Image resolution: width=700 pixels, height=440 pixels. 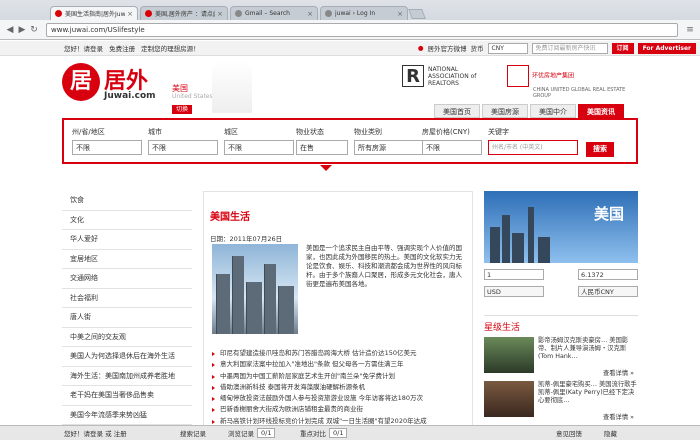 I want to click on compare-label: 重点对比, so click(x=313, y=433).